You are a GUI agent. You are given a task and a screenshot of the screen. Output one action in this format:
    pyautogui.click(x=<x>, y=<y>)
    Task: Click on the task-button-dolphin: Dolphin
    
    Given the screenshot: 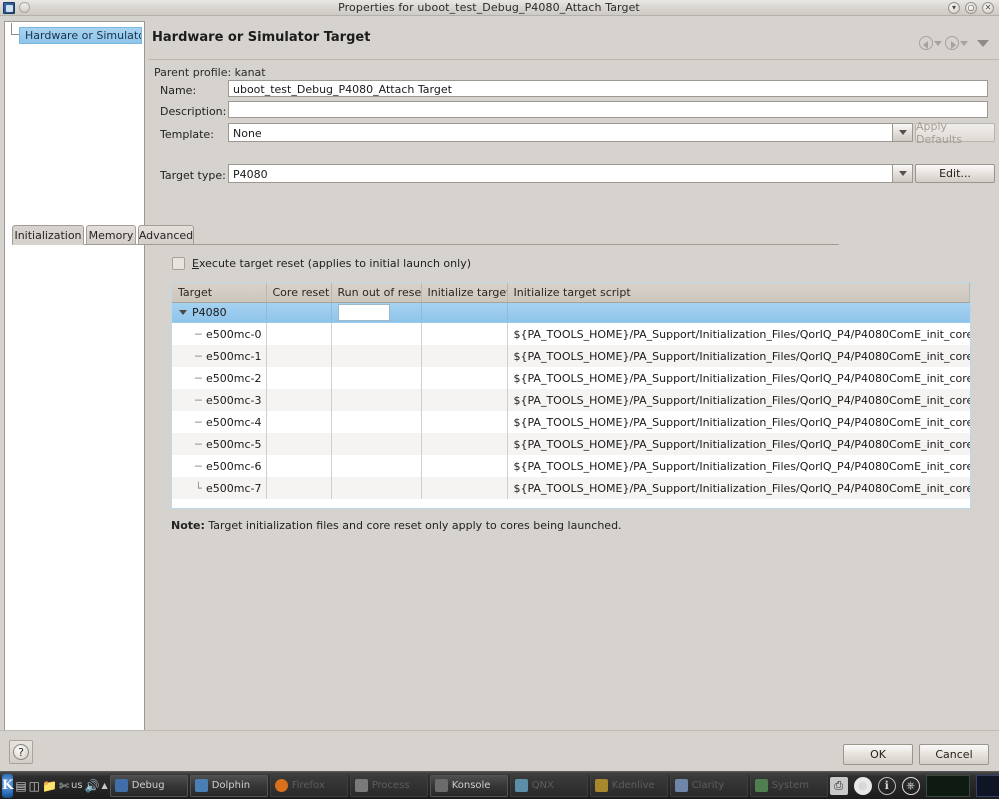 What is the action you would take?
    pyautogui.click(x=228, y=785)
    